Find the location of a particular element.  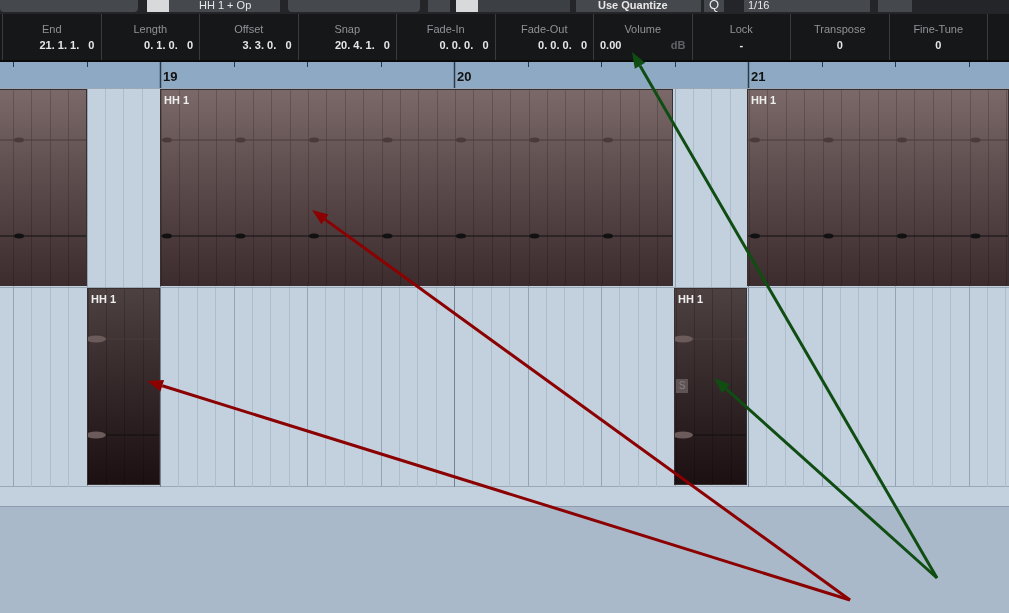

field-value: - is located at coordinates (741, 45).